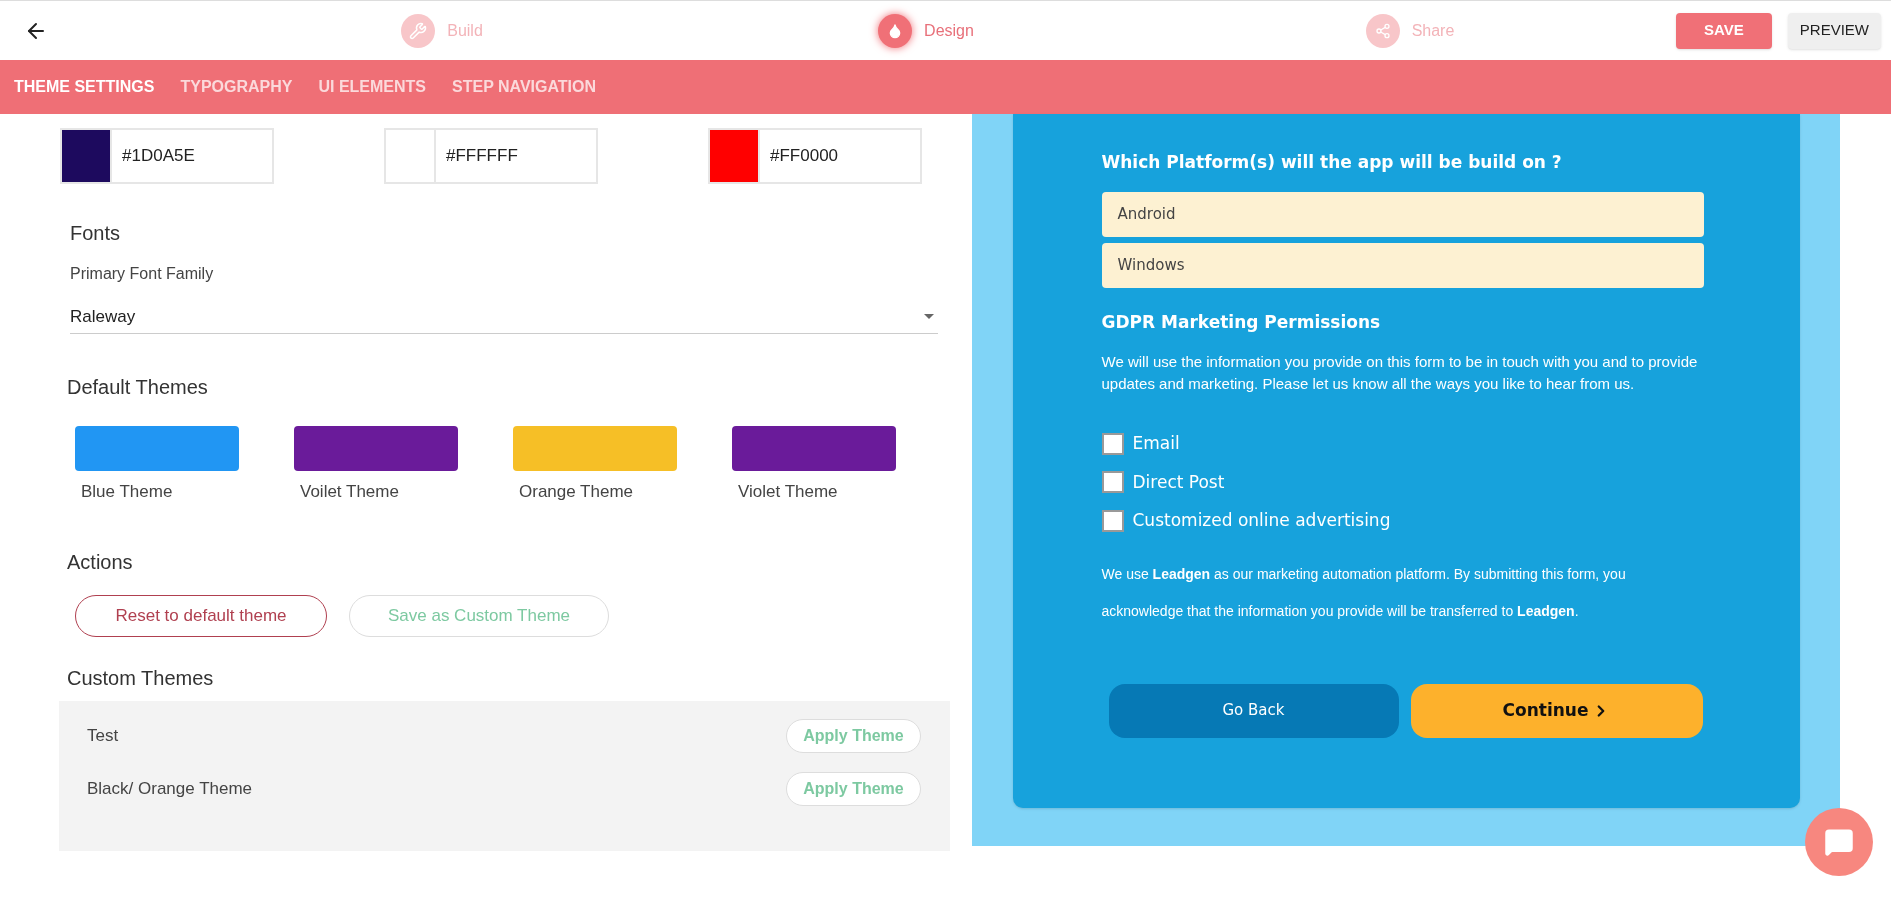 The width and height of the screenshot is (1891, 898). I want to click on custom-theme-name: Test, so click(103, 735).